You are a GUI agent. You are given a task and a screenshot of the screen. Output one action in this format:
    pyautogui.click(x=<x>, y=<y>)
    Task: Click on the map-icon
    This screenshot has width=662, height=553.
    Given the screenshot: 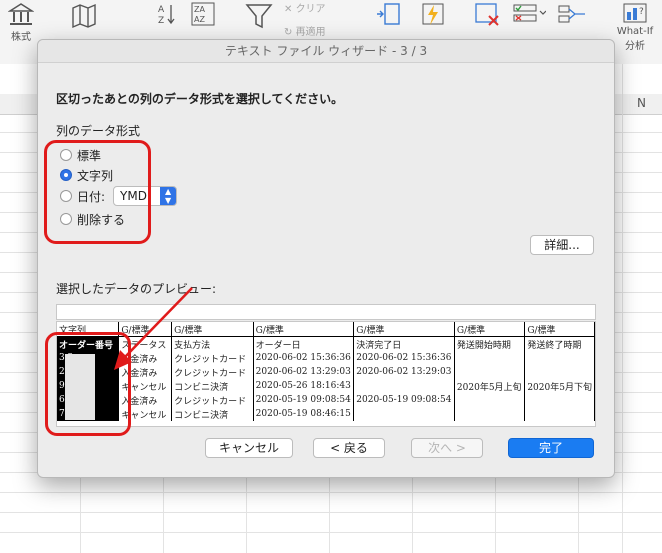 What is the action you would take?
    pyautogui.click(x=84, y=16)
    